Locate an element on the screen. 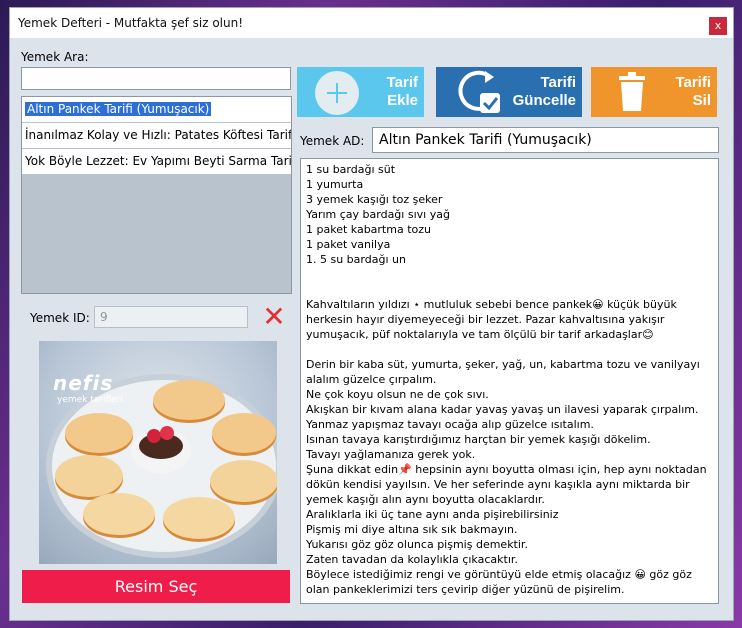 This screenshot has width=742, height=628. delete-recipe-label: Tarifi Sil is located at coordinates (693, 92).